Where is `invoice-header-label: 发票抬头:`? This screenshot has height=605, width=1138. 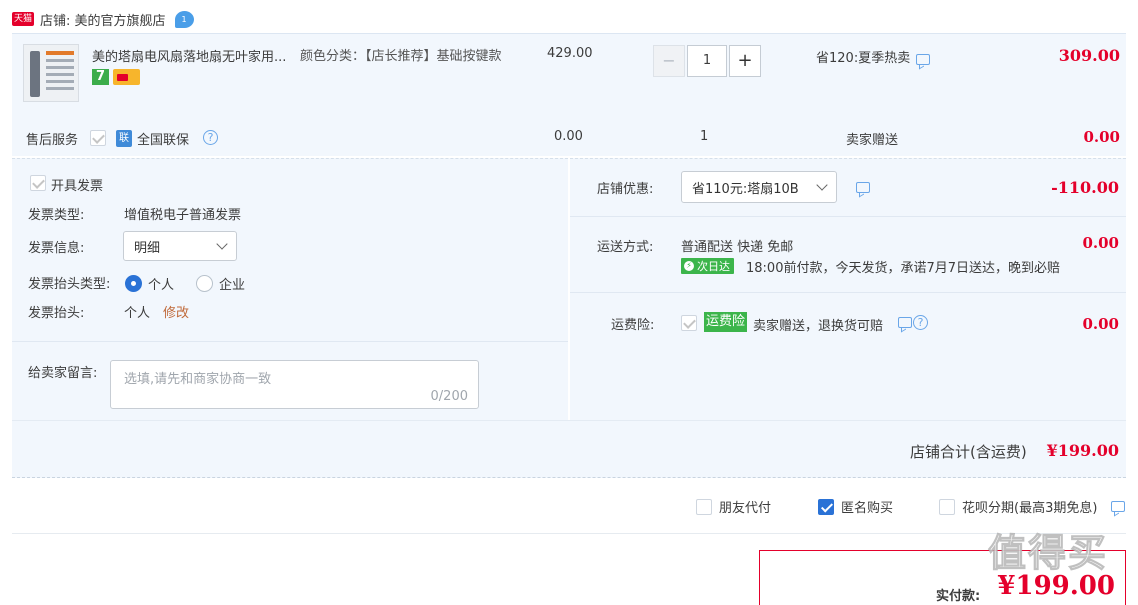
invoice-header-label: 发票抬头: is located at coordinates (56, 313).